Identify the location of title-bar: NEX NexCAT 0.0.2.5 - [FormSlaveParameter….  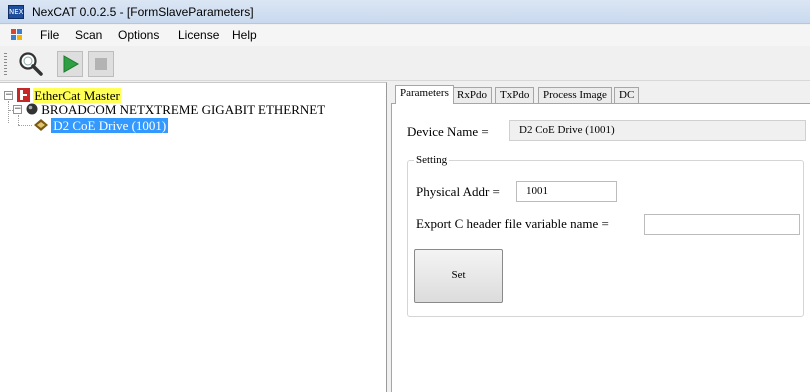
(405, 12).